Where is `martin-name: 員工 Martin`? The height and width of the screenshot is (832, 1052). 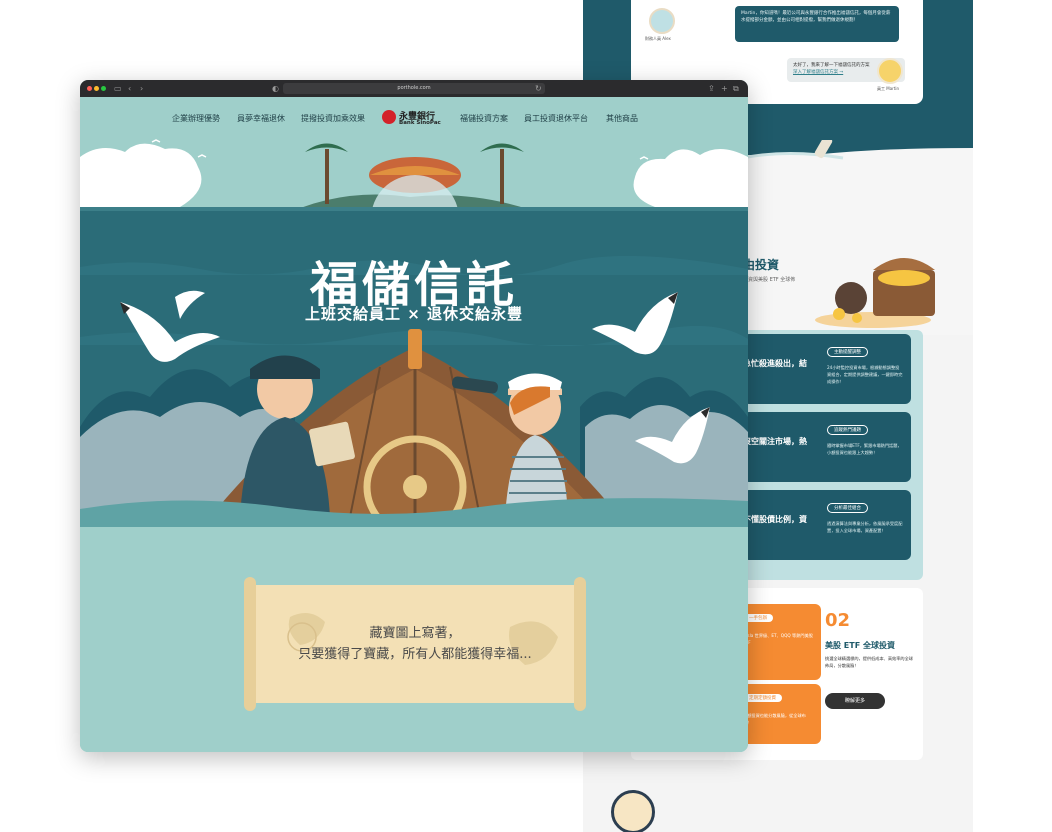 martin-name: 員工 Martin is located at coordinates (888, 88).